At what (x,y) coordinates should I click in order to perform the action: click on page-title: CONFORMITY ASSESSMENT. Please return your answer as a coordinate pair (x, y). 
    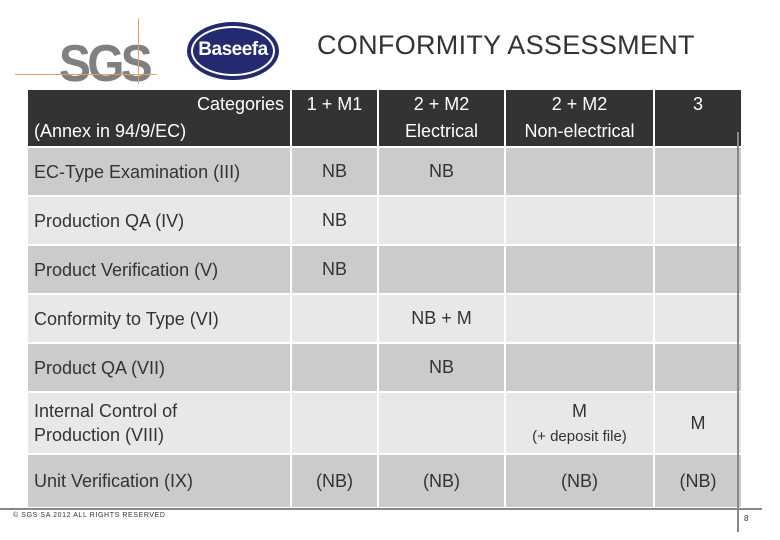
    Looking at the image, I should click on (506, 45).